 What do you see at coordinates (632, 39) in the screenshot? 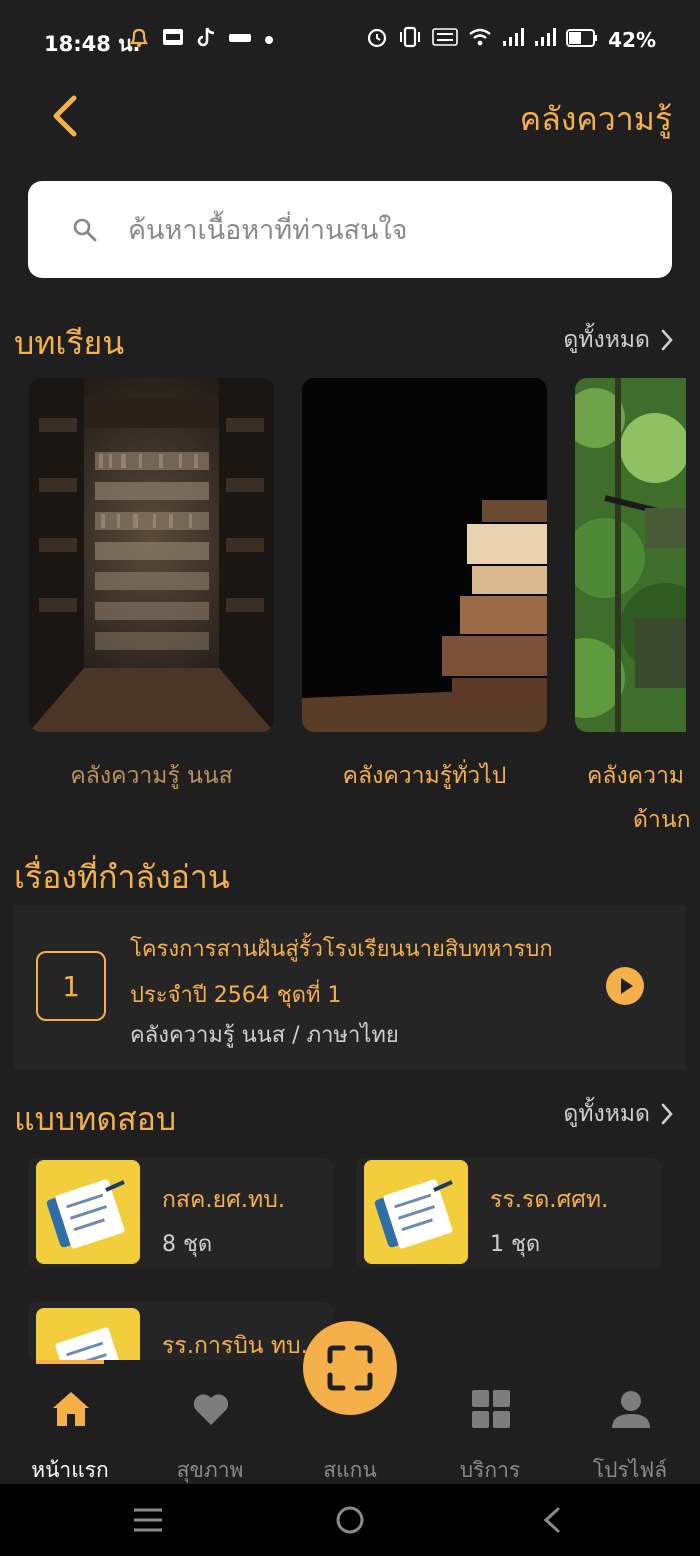
I see `battery-percent: 42%` at bounding box center [632, 39].